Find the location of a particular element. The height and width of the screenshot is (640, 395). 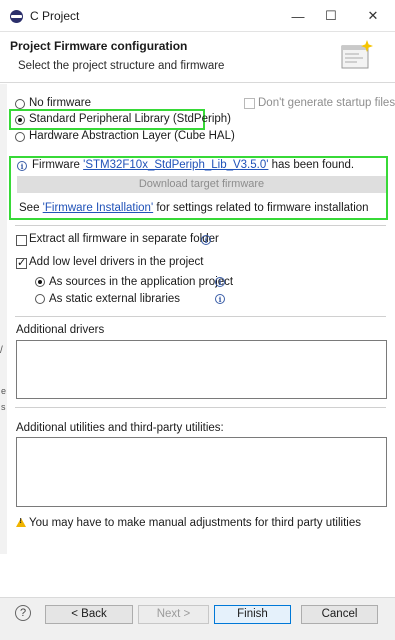

wizard-button-bar: ? < Back Next > Finish Cancel is located at coordinates (197, 618).